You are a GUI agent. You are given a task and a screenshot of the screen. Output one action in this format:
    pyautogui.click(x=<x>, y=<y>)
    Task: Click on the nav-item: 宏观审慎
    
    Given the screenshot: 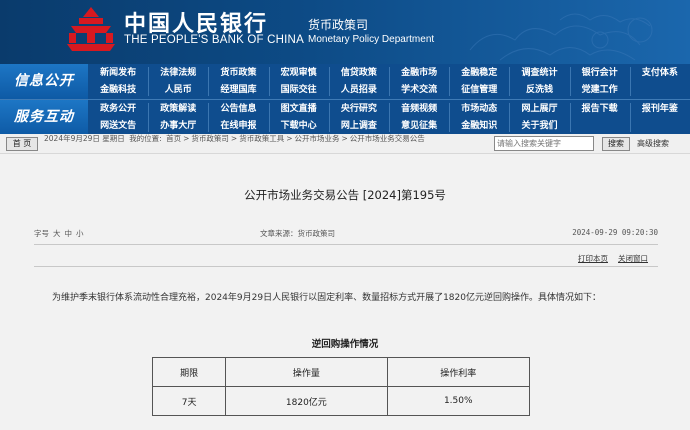 What is the action you would take?
    pyautogui.click(x=299, y=73)
    